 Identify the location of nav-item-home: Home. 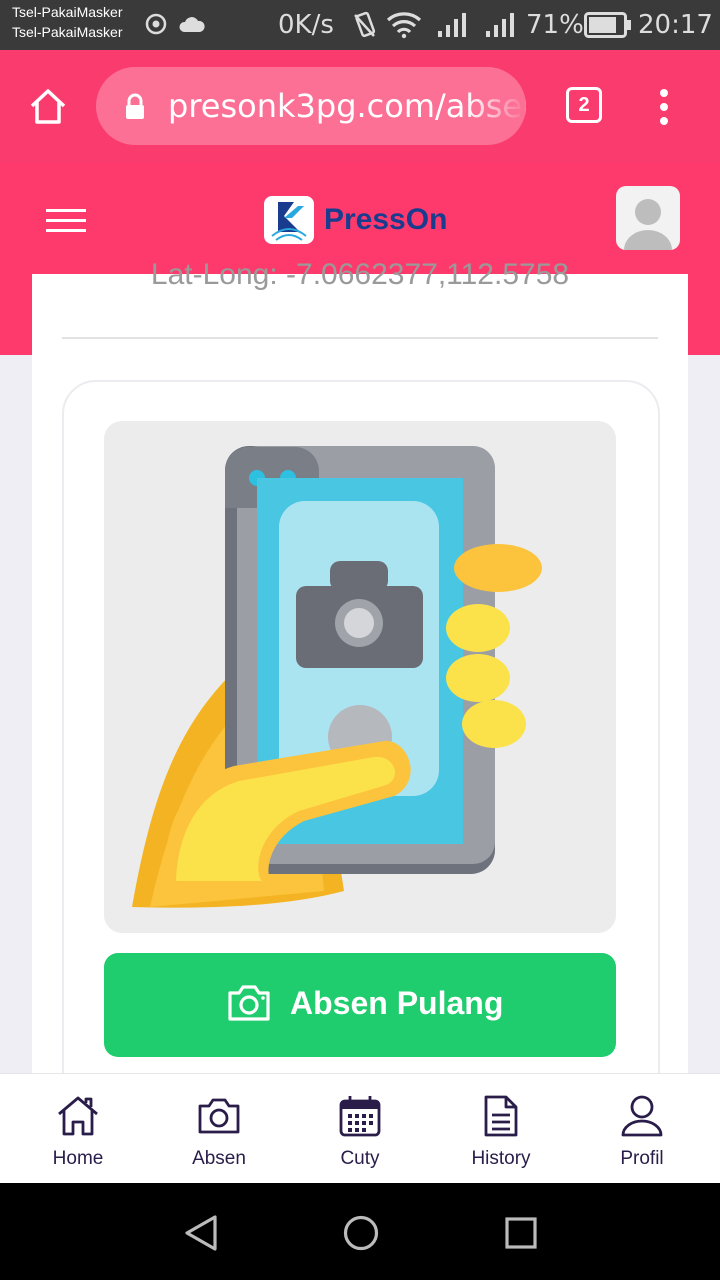
(78, 1129).